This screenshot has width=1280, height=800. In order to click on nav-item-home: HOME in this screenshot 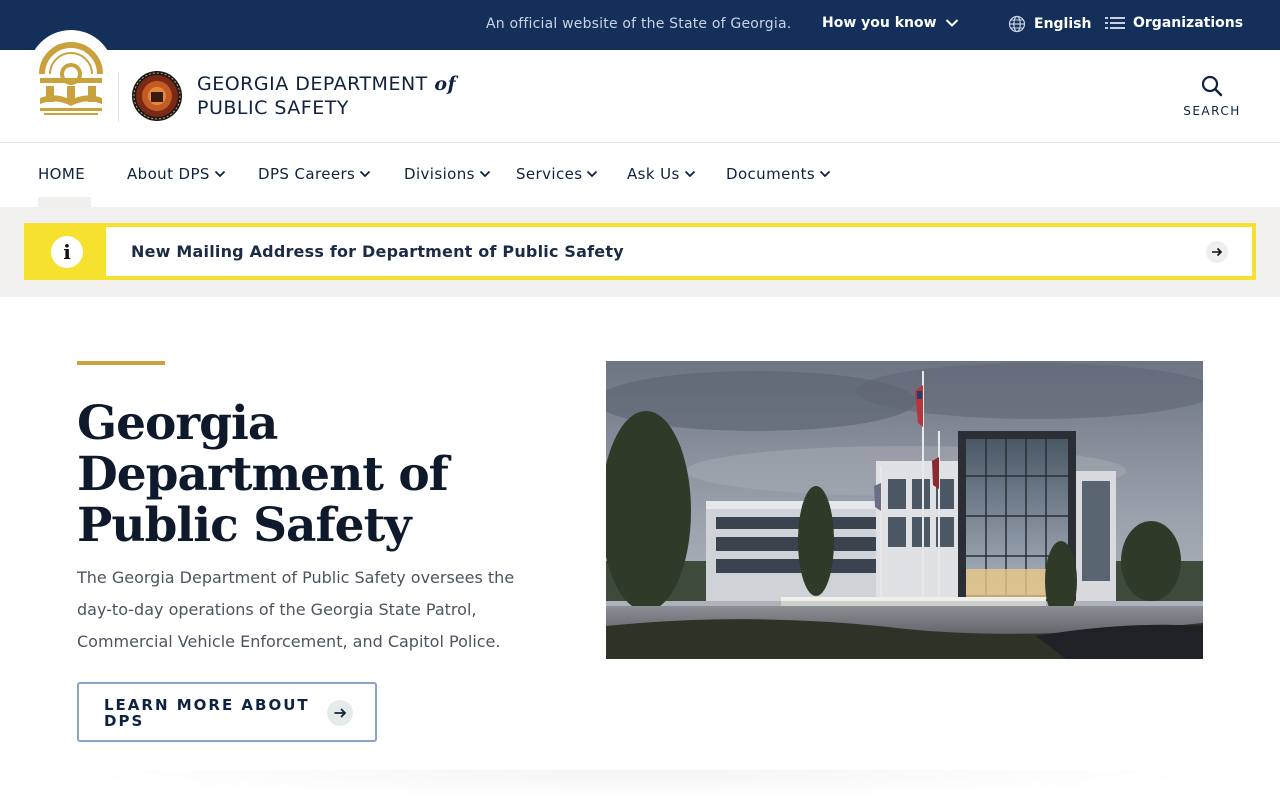, I will do `click(61, 174)`.